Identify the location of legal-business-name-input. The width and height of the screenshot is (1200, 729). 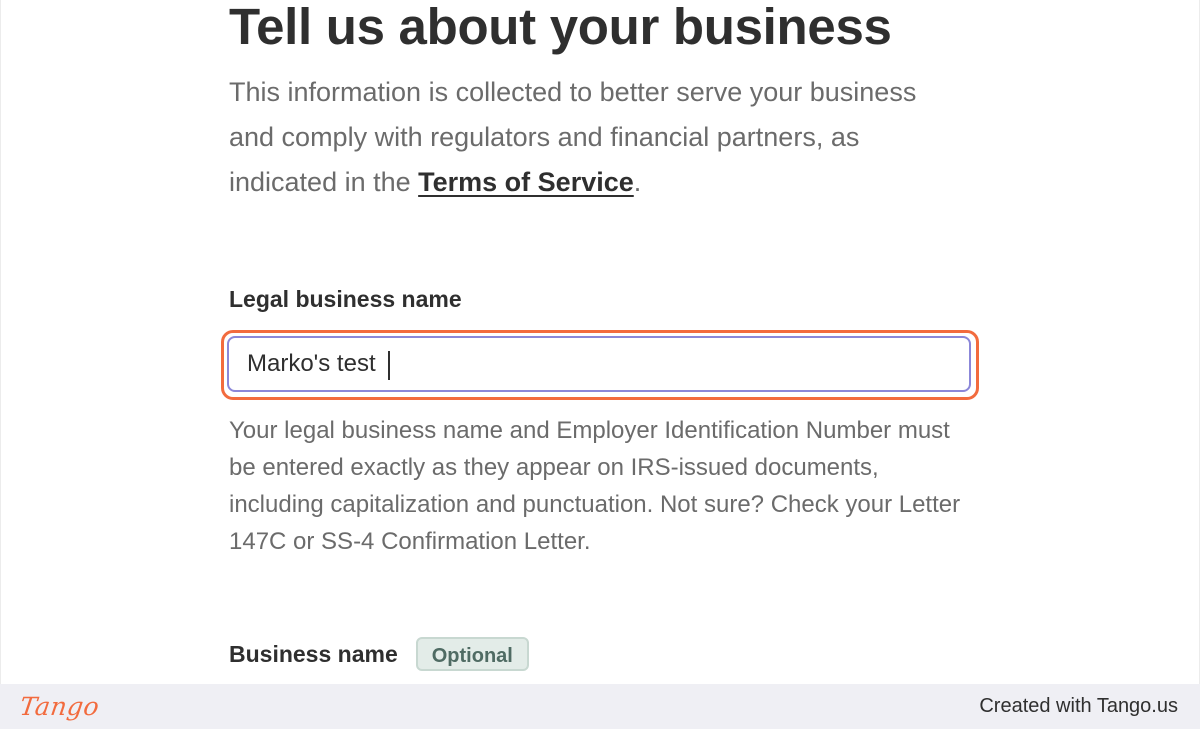
(599, 364).